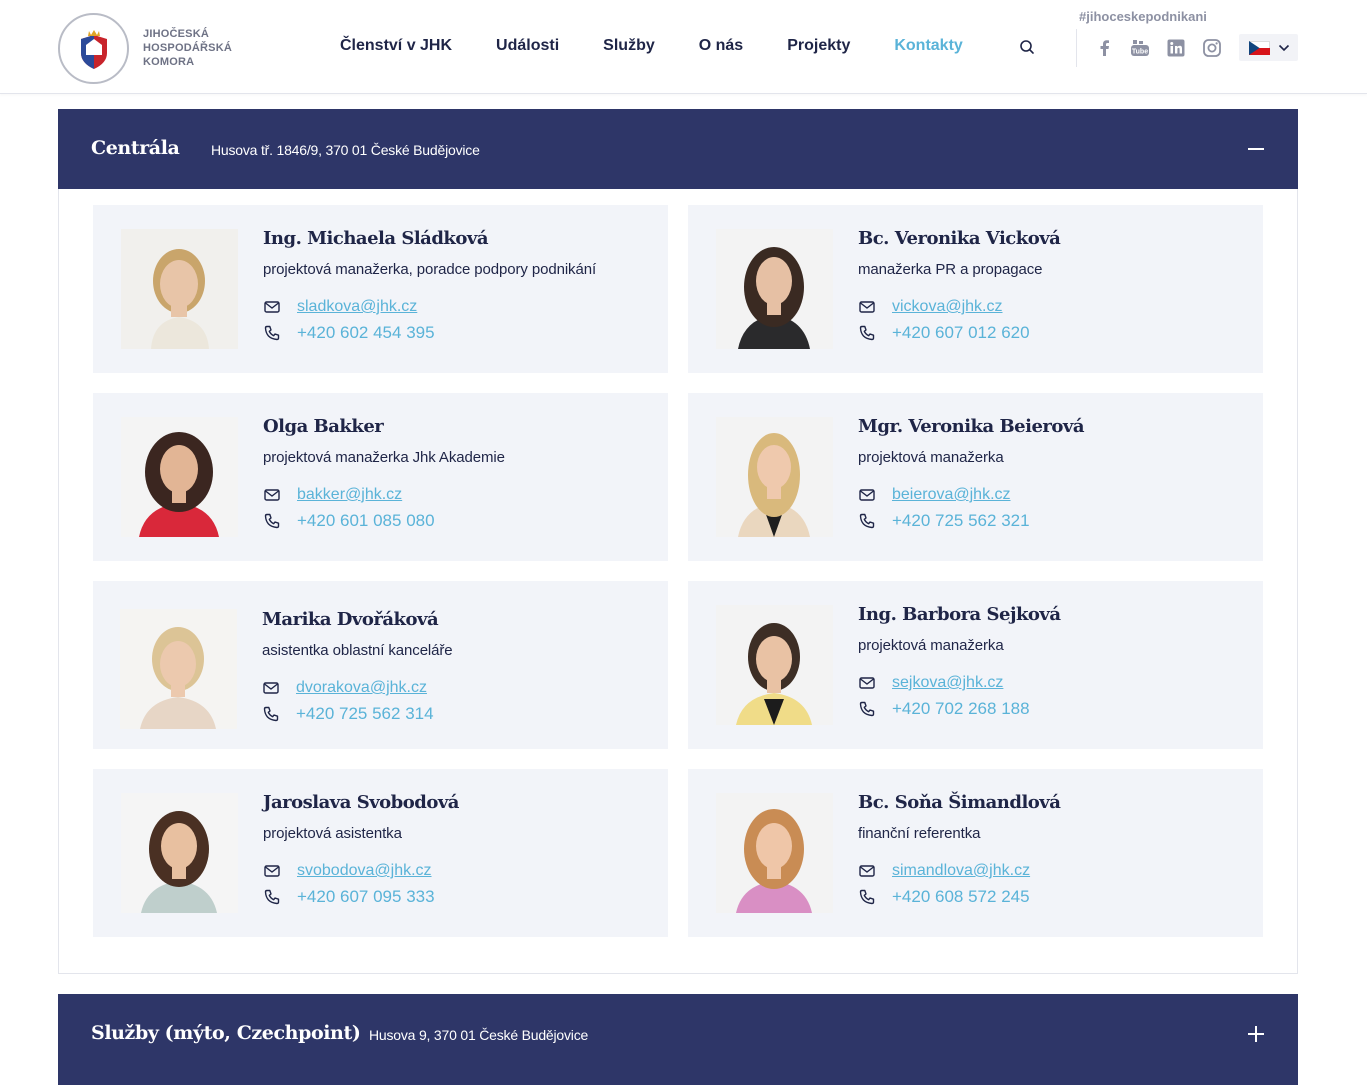 This screenshot has height=1085, width=1367. What do you see at coordinates (1105, 48) in the screenshot?
I see `facebook-icon` at bounding box center [1105, 48].